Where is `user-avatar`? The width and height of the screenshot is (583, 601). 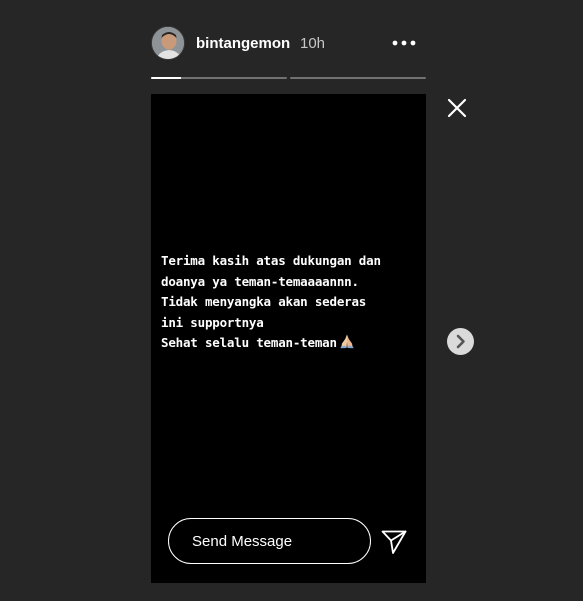
user-avatar is located at coordinates (168, 43).